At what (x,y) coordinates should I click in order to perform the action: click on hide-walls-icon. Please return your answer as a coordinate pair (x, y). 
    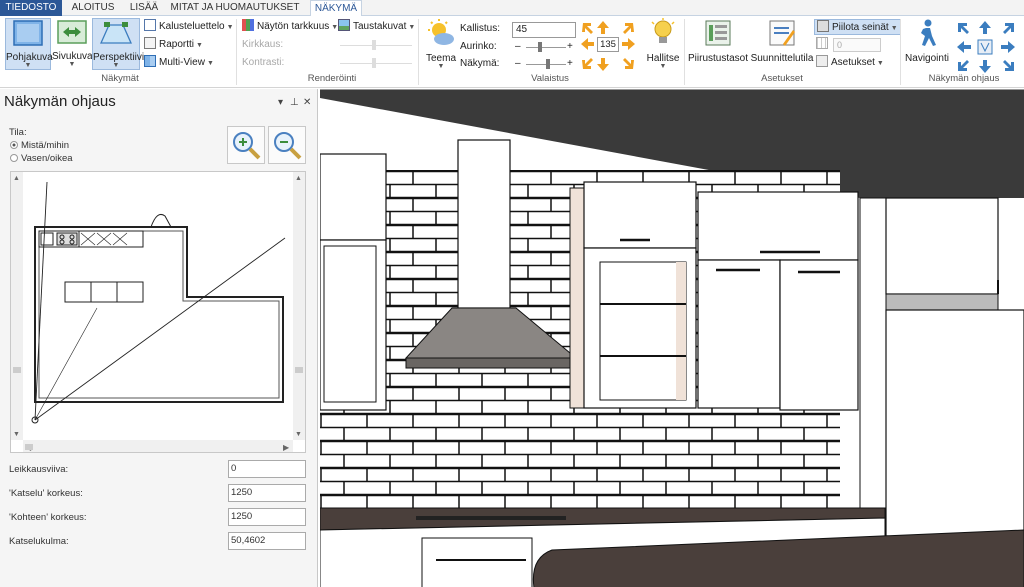
    Looking at the image, I should click on (823, 26).